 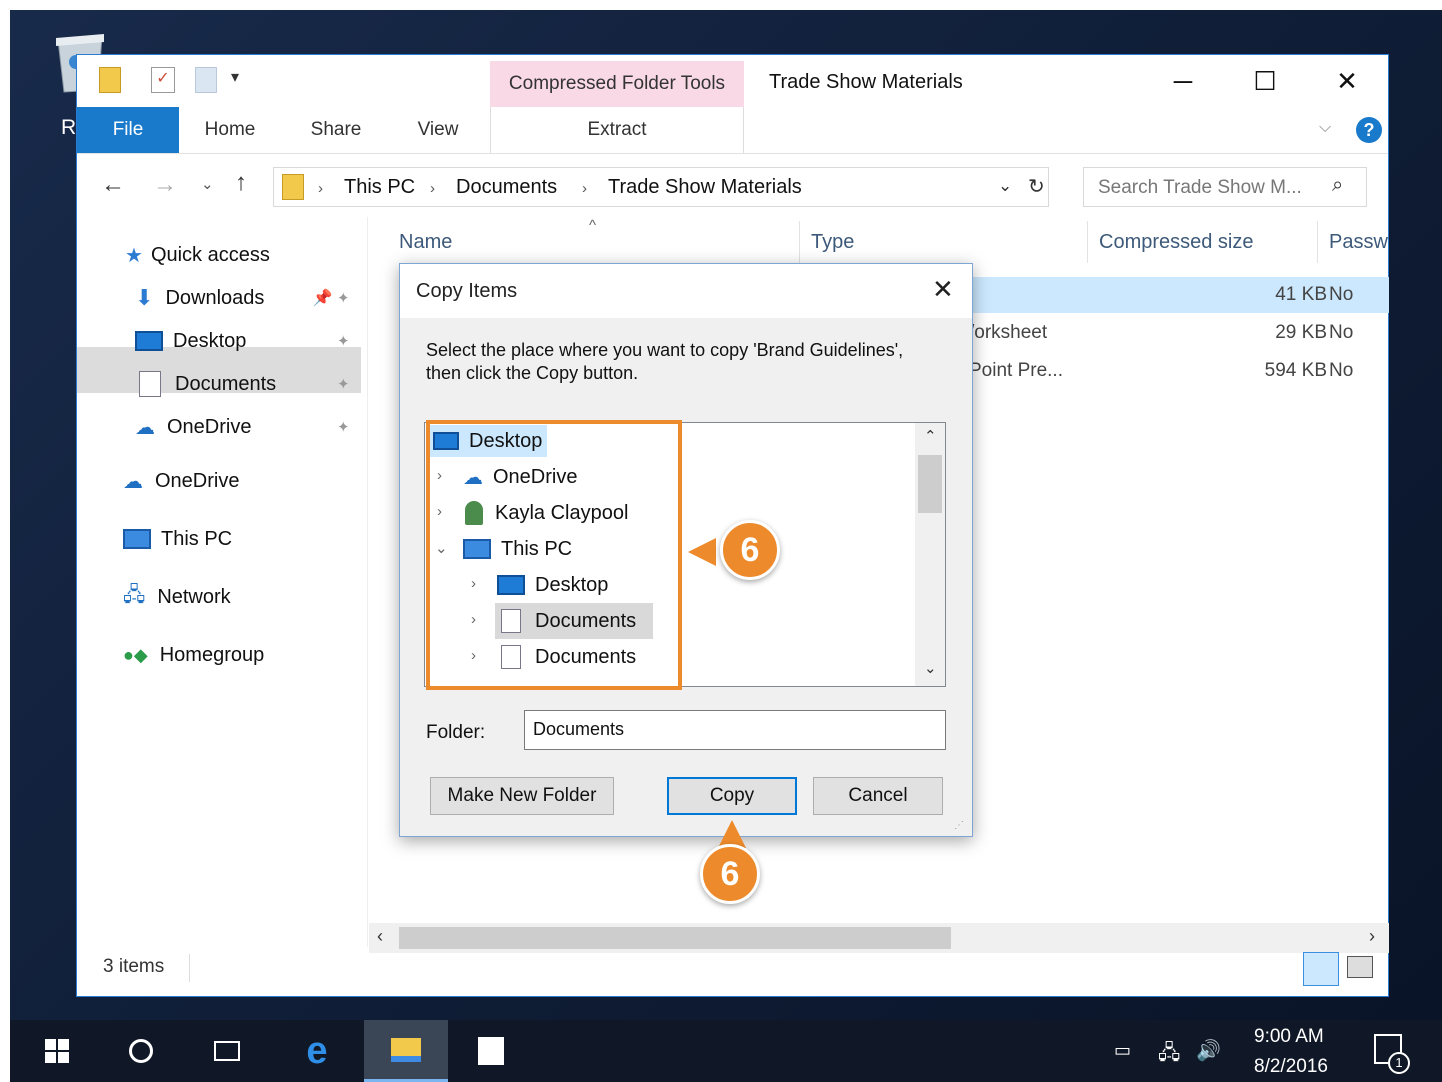 I want to click on volume-icon: 🔊, so click(x=1208, y=1050).